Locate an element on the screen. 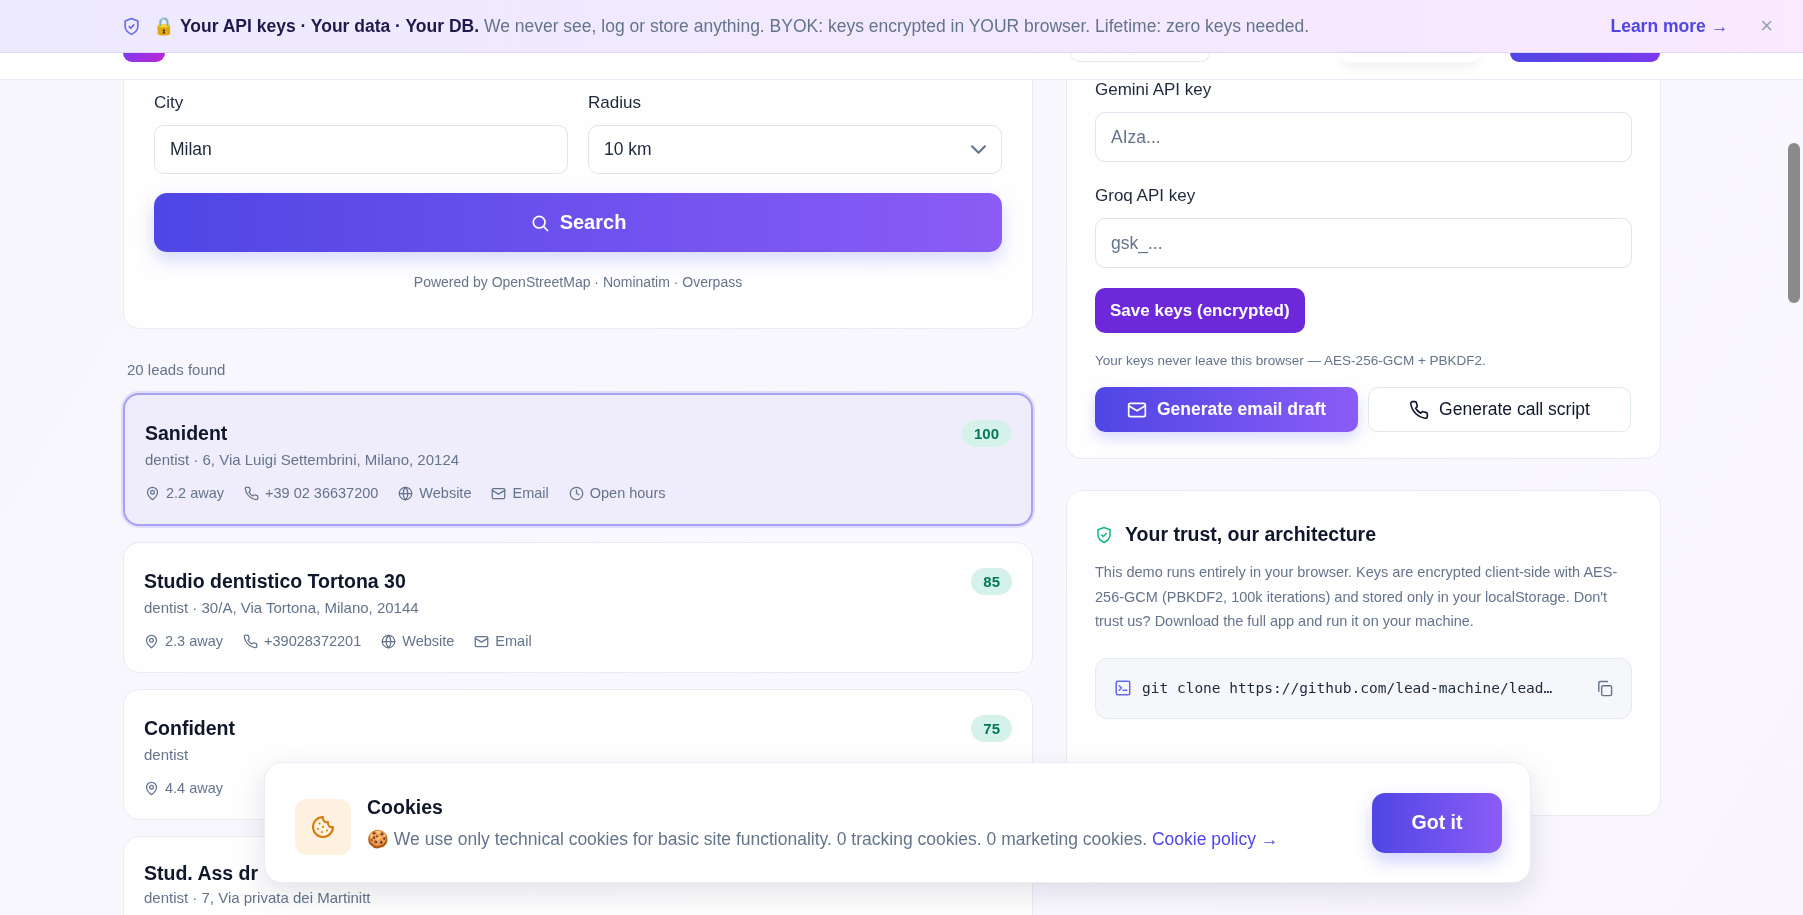 The width and height of the screenshot is (1803, 915). field-label: Gemini API key is located at coordinates (1154, 90).